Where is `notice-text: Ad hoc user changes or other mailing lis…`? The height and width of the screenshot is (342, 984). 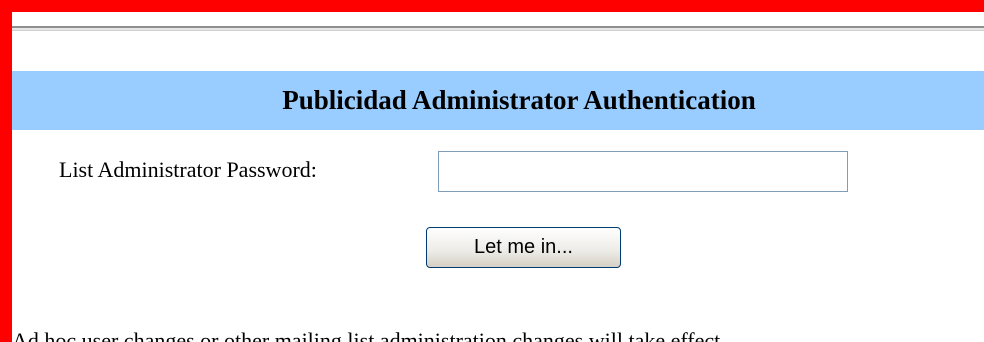 notice-text: Ad hoc user changes or other mailing lis… is located at coordinates (377, 335).